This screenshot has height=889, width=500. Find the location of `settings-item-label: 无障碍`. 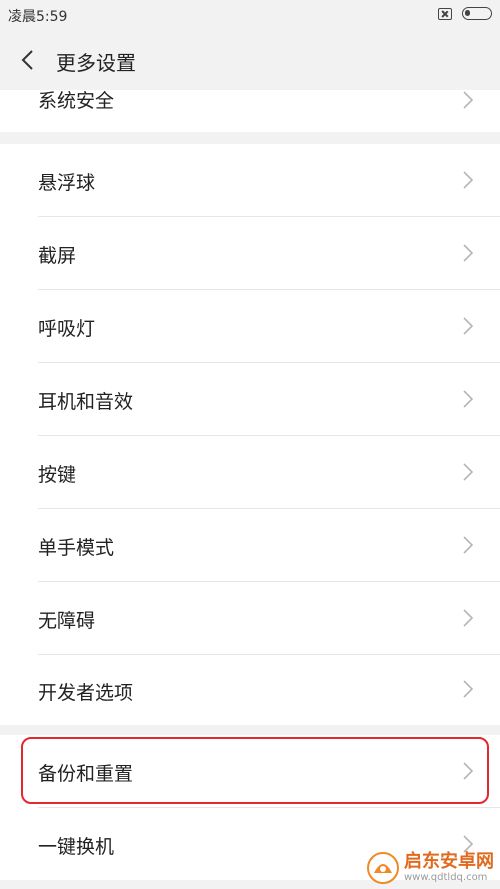

settings-item-label: 无障碍 is located at coordinates (67, 621).